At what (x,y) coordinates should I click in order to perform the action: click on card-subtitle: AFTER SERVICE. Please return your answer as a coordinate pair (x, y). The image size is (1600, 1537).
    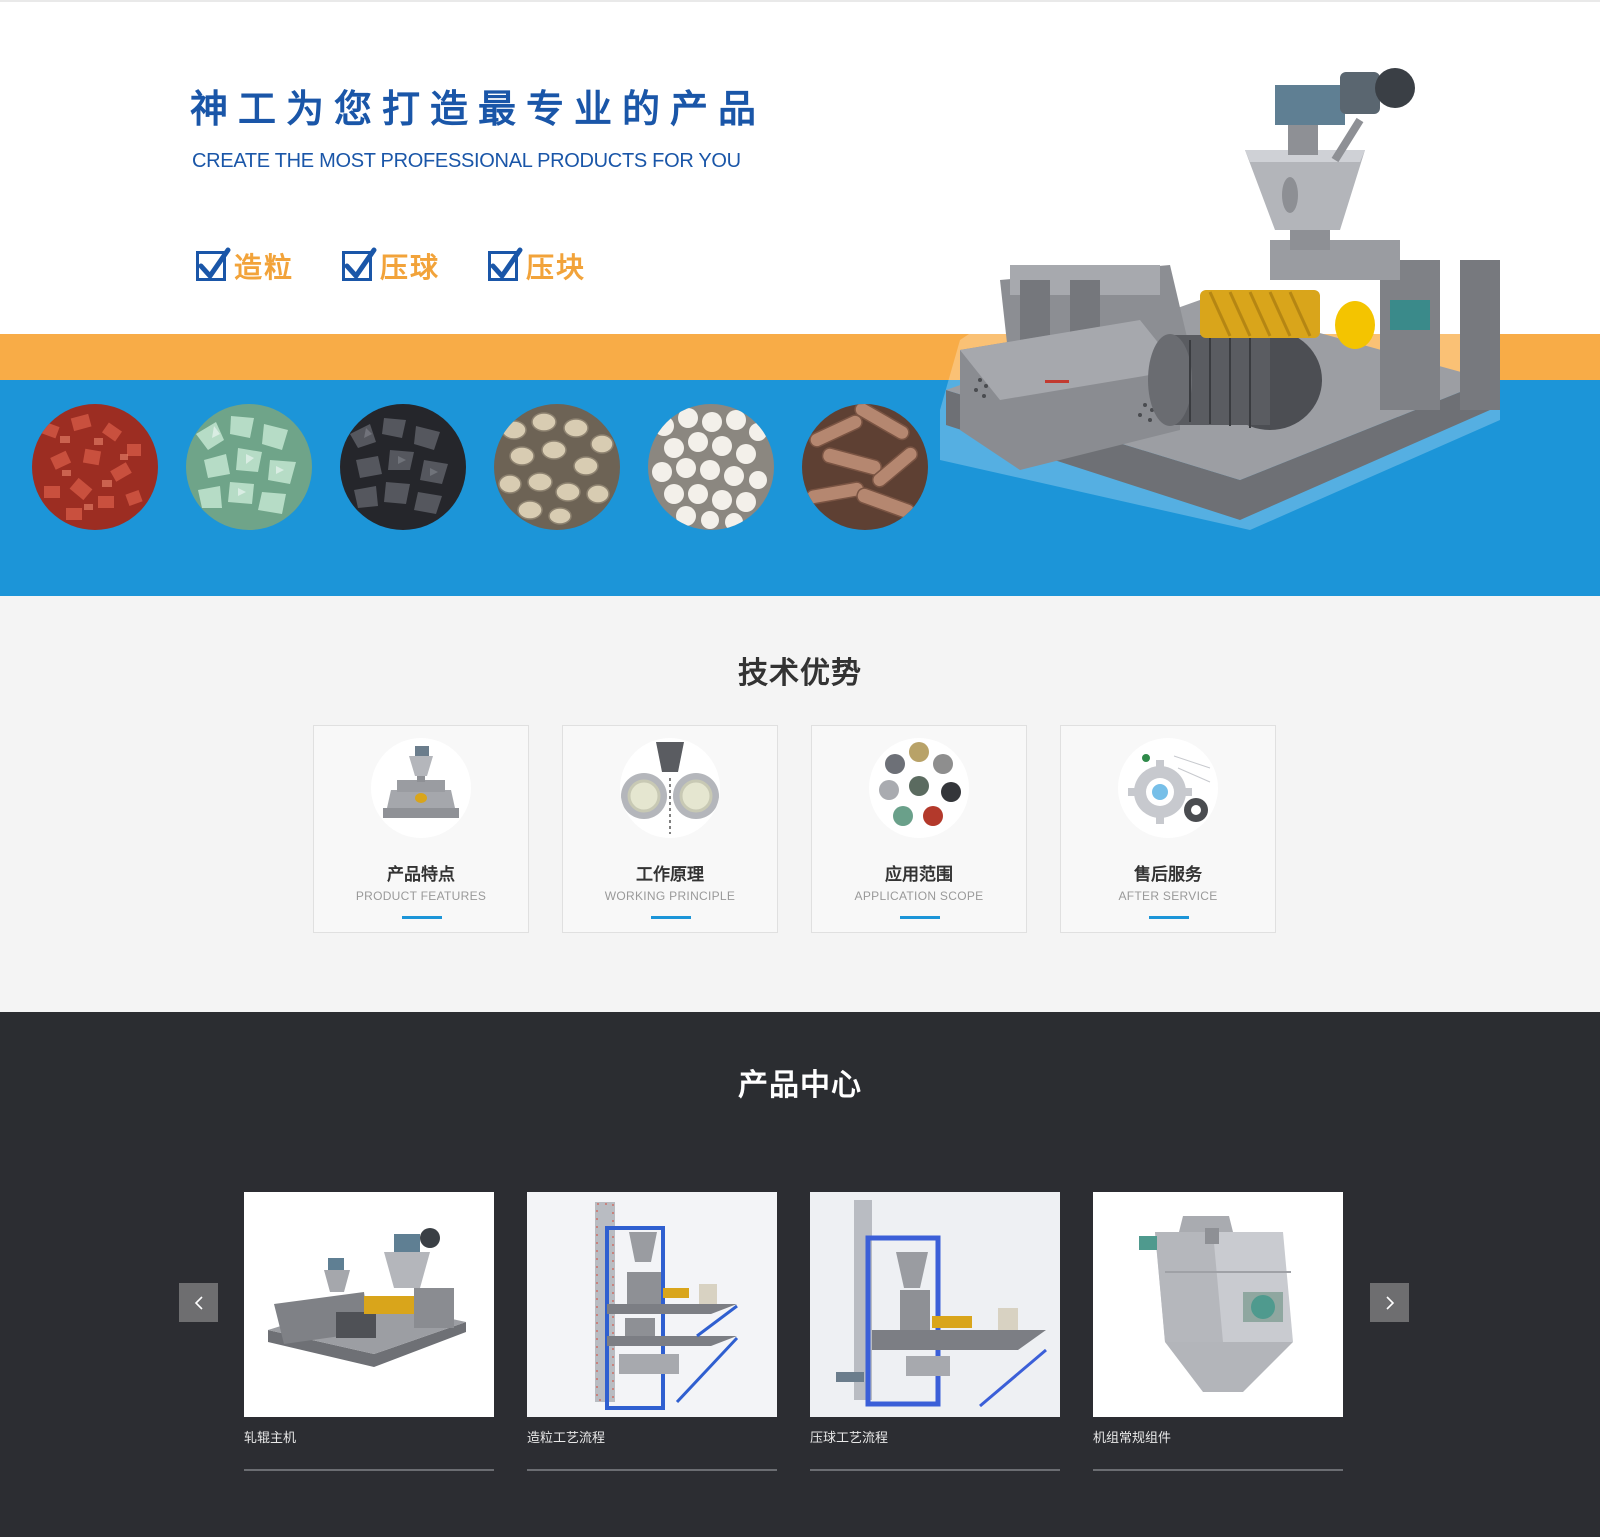
    Looking at the image, I should click on (1168, 896).